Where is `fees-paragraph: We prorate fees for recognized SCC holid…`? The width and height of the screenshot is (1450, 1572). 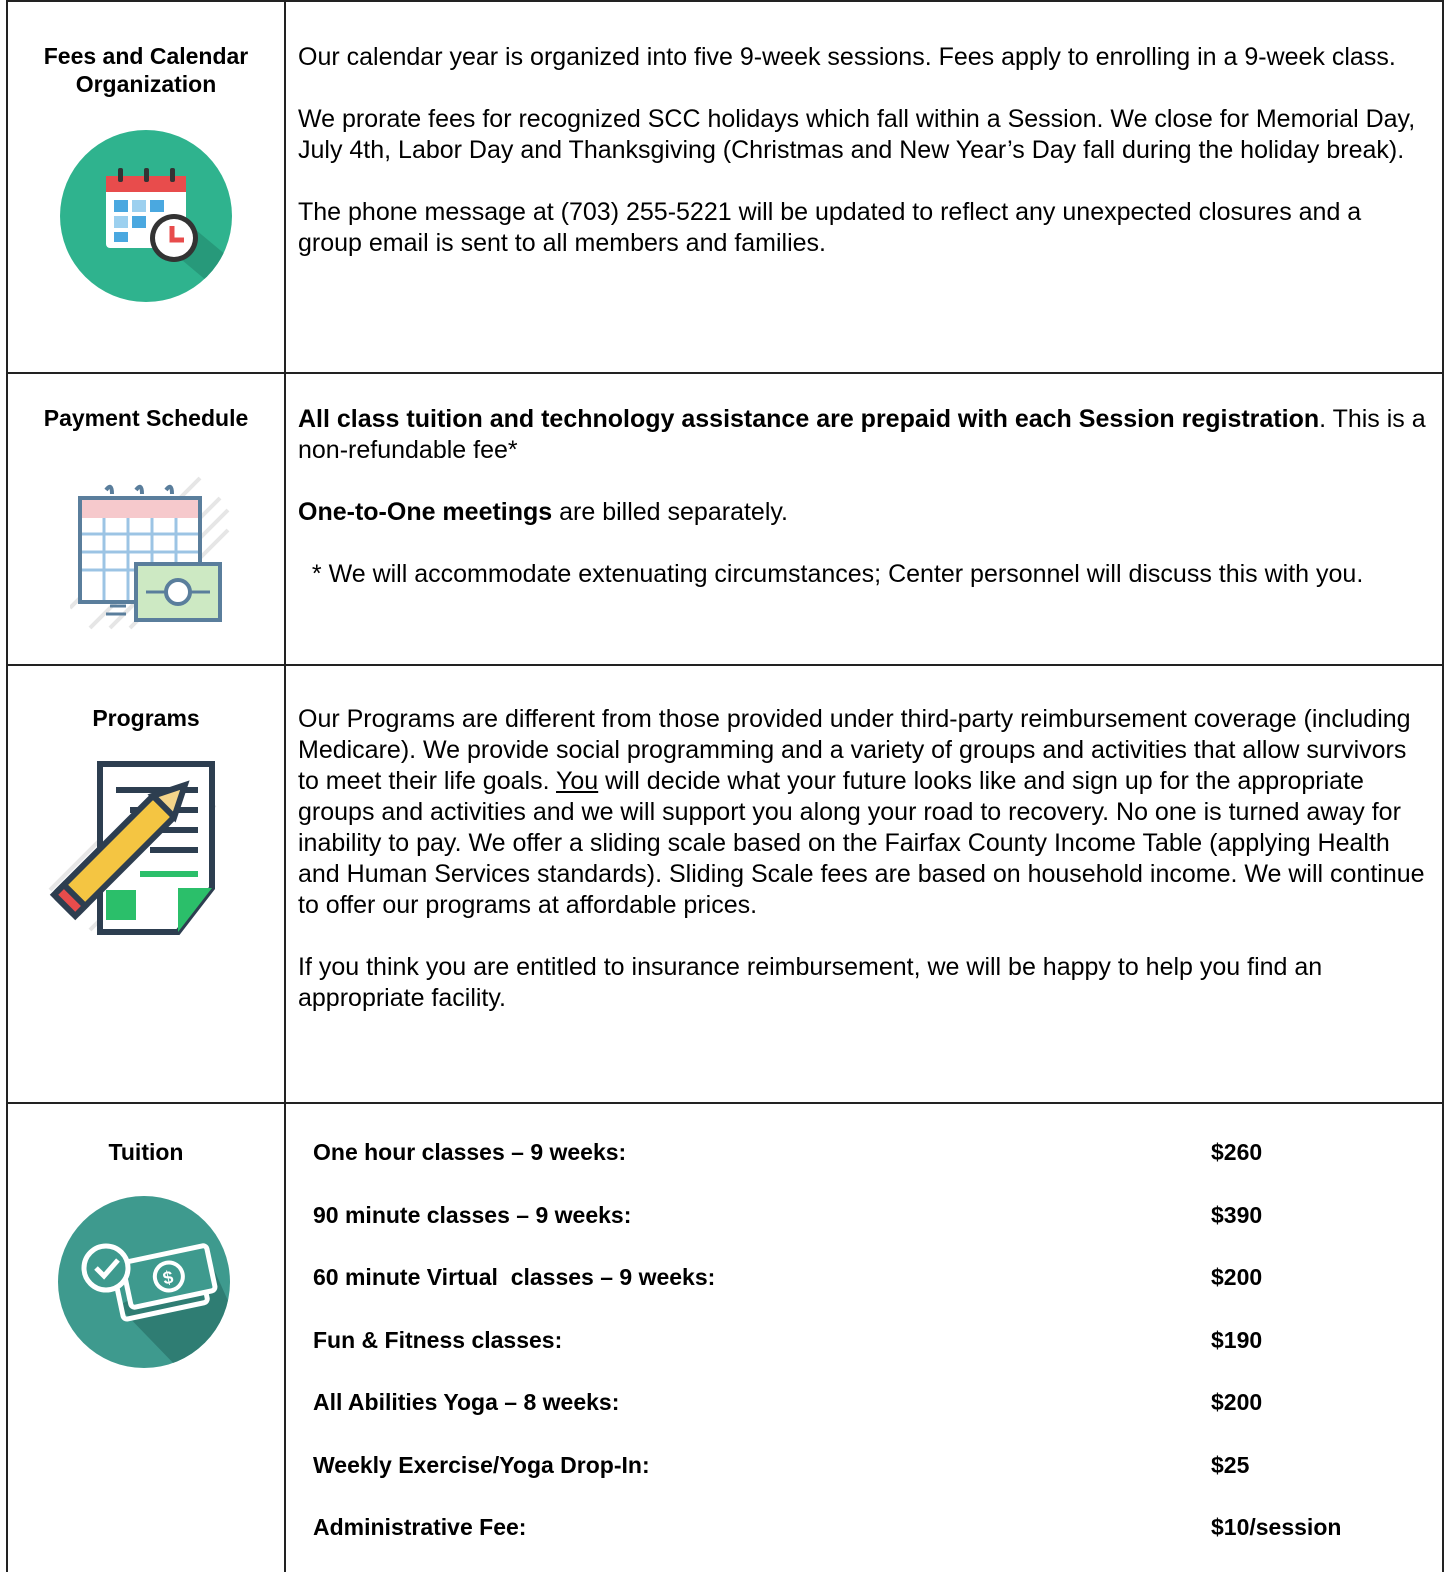
fees-paragraph: We prorate fees for recognized SCC holid… is located at coordinates (857, 134).